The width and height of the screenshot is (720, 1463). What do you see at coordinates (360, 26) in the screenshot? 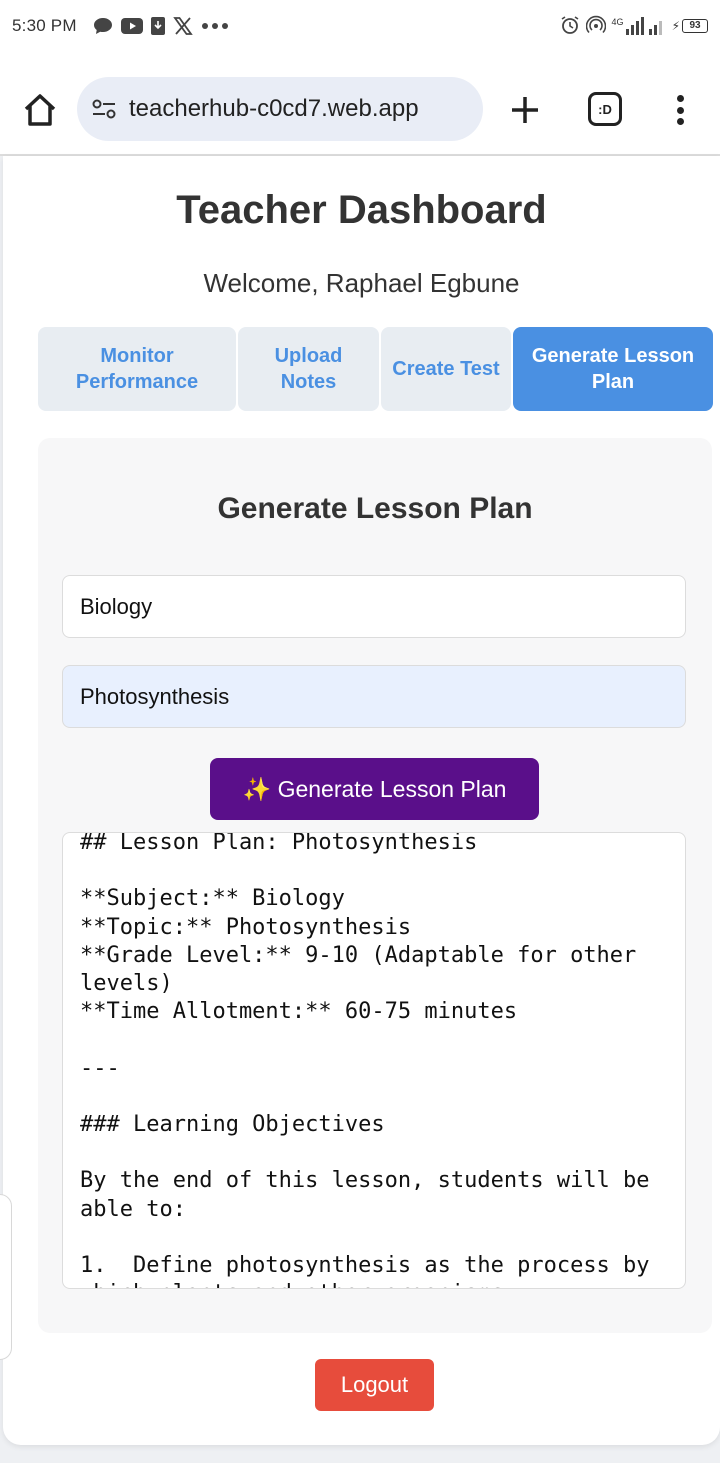
I see `status-bar: 5:30 PM 4G ⚡ 93` at bounding box center [360, 26].